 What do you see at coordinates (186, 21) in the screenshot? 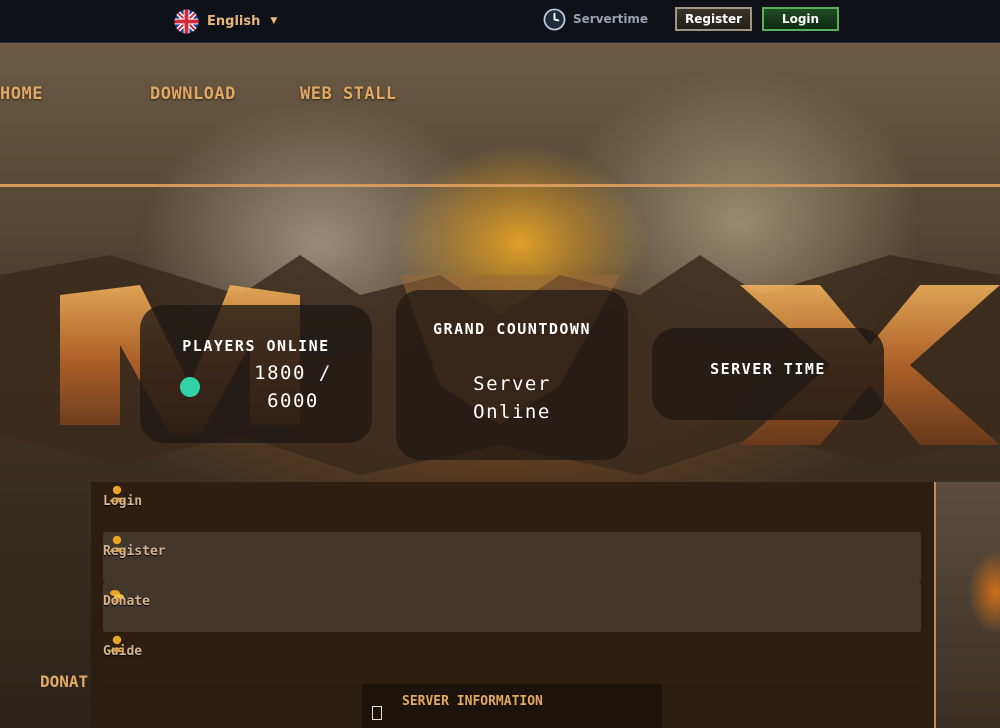
I see `uk-flag-icon` at bounding box center [186, 21].